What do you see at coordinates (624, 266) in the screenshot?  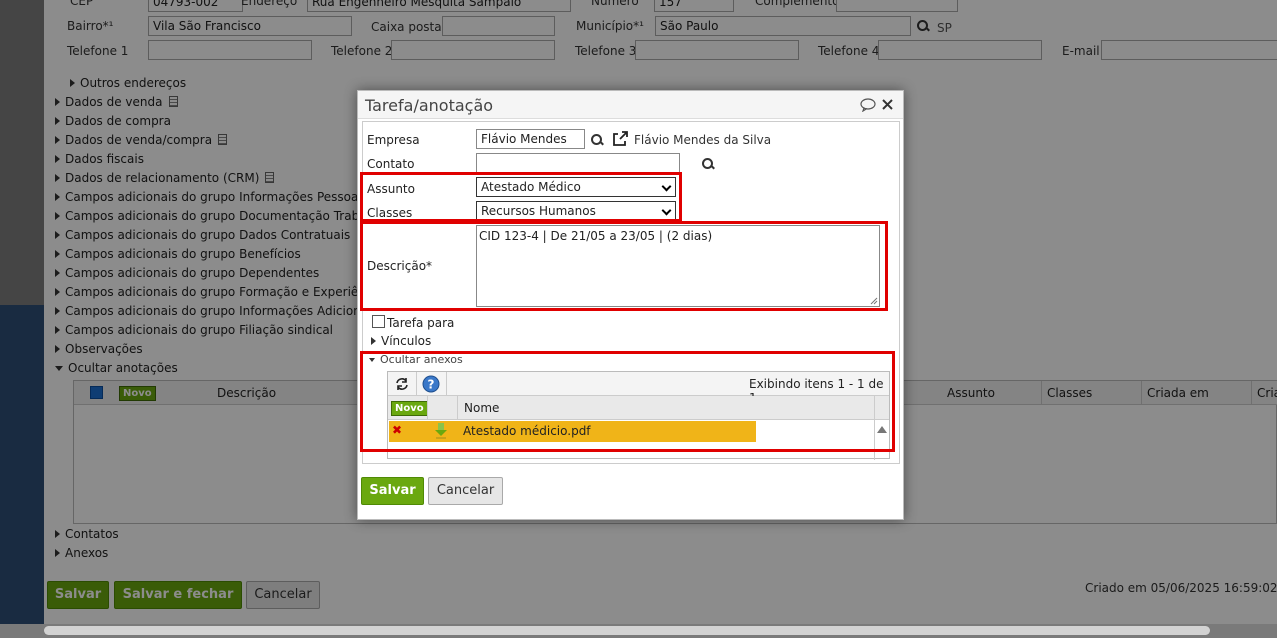 I see `highlight-descricao` at bounding box center [624, 266].